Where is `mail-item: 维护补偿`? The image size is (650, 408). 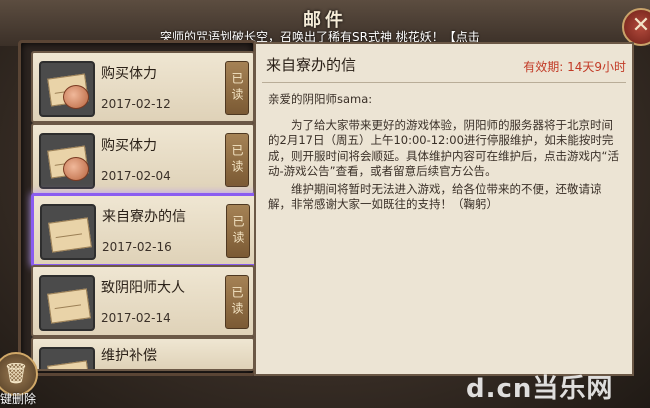
mail-item: 维护补偿 is located at coordinates (143, 354).